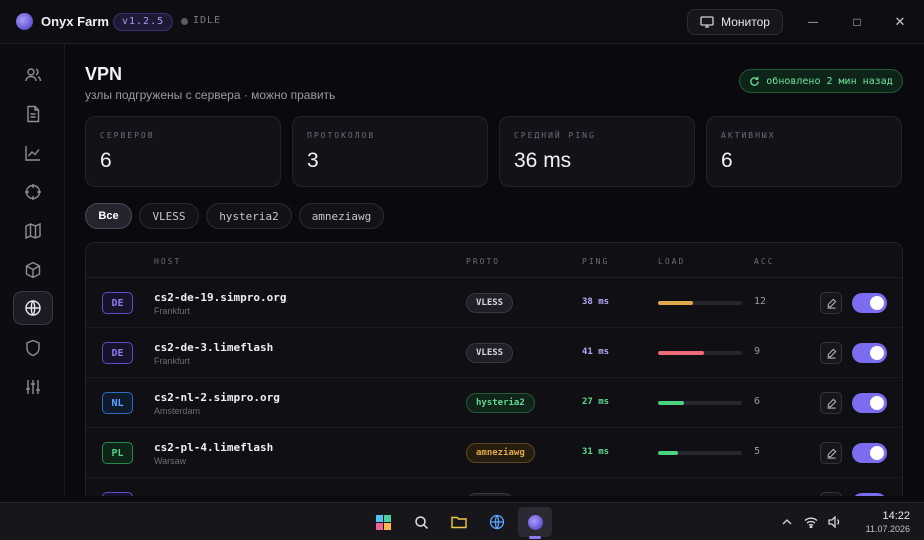  I want to click on app-logo-icon, so click(24, 21).